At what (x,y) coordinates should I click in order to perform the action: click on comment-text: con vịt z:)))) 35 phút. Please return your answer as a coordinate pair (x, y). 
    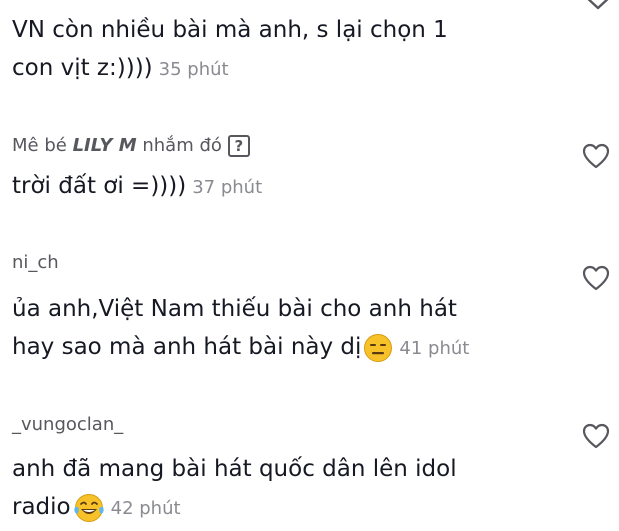
    Looking at the image, I should click on (230, 69).